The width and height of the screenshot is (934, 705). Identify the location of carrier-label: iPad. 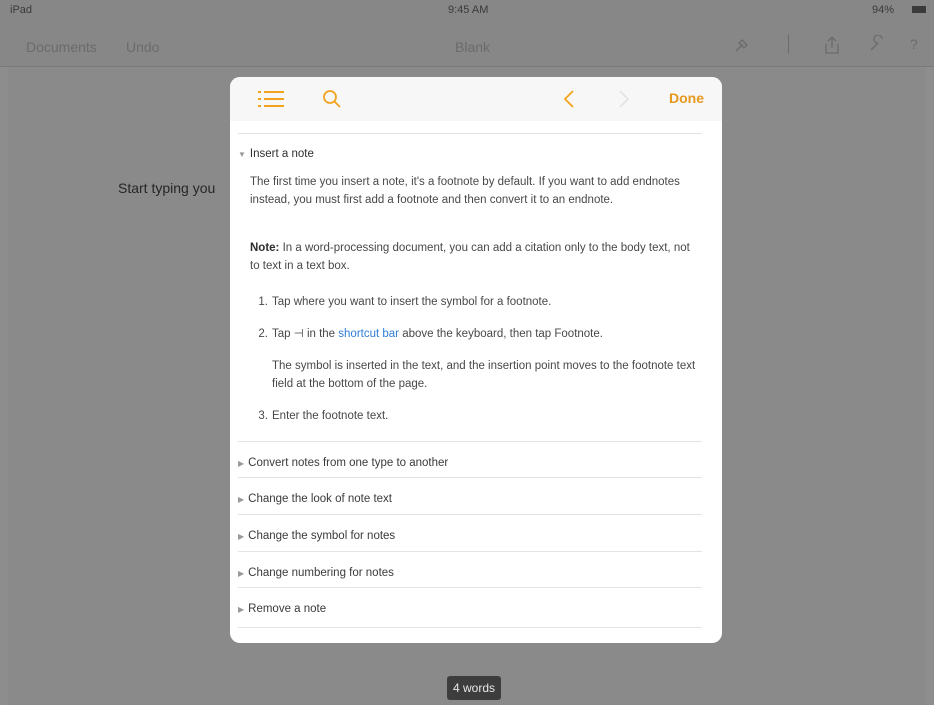
(21, 10).